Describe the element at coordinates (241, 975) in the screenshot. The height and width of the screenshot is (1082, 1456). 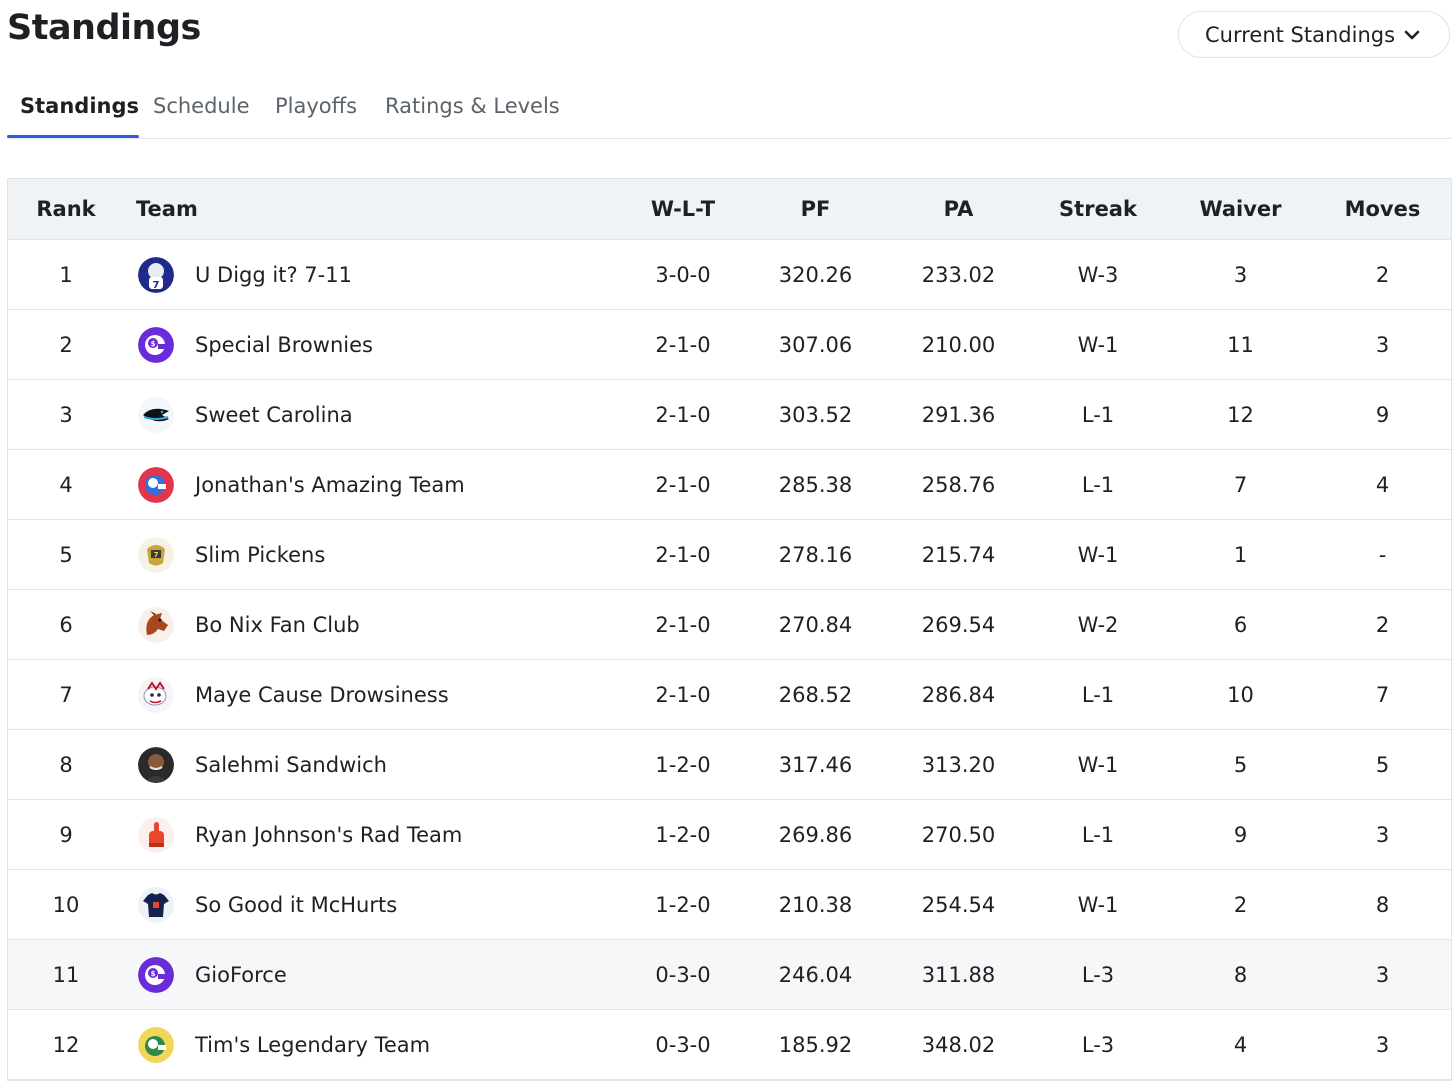
I see `team-name-link: GioForce` at that location.